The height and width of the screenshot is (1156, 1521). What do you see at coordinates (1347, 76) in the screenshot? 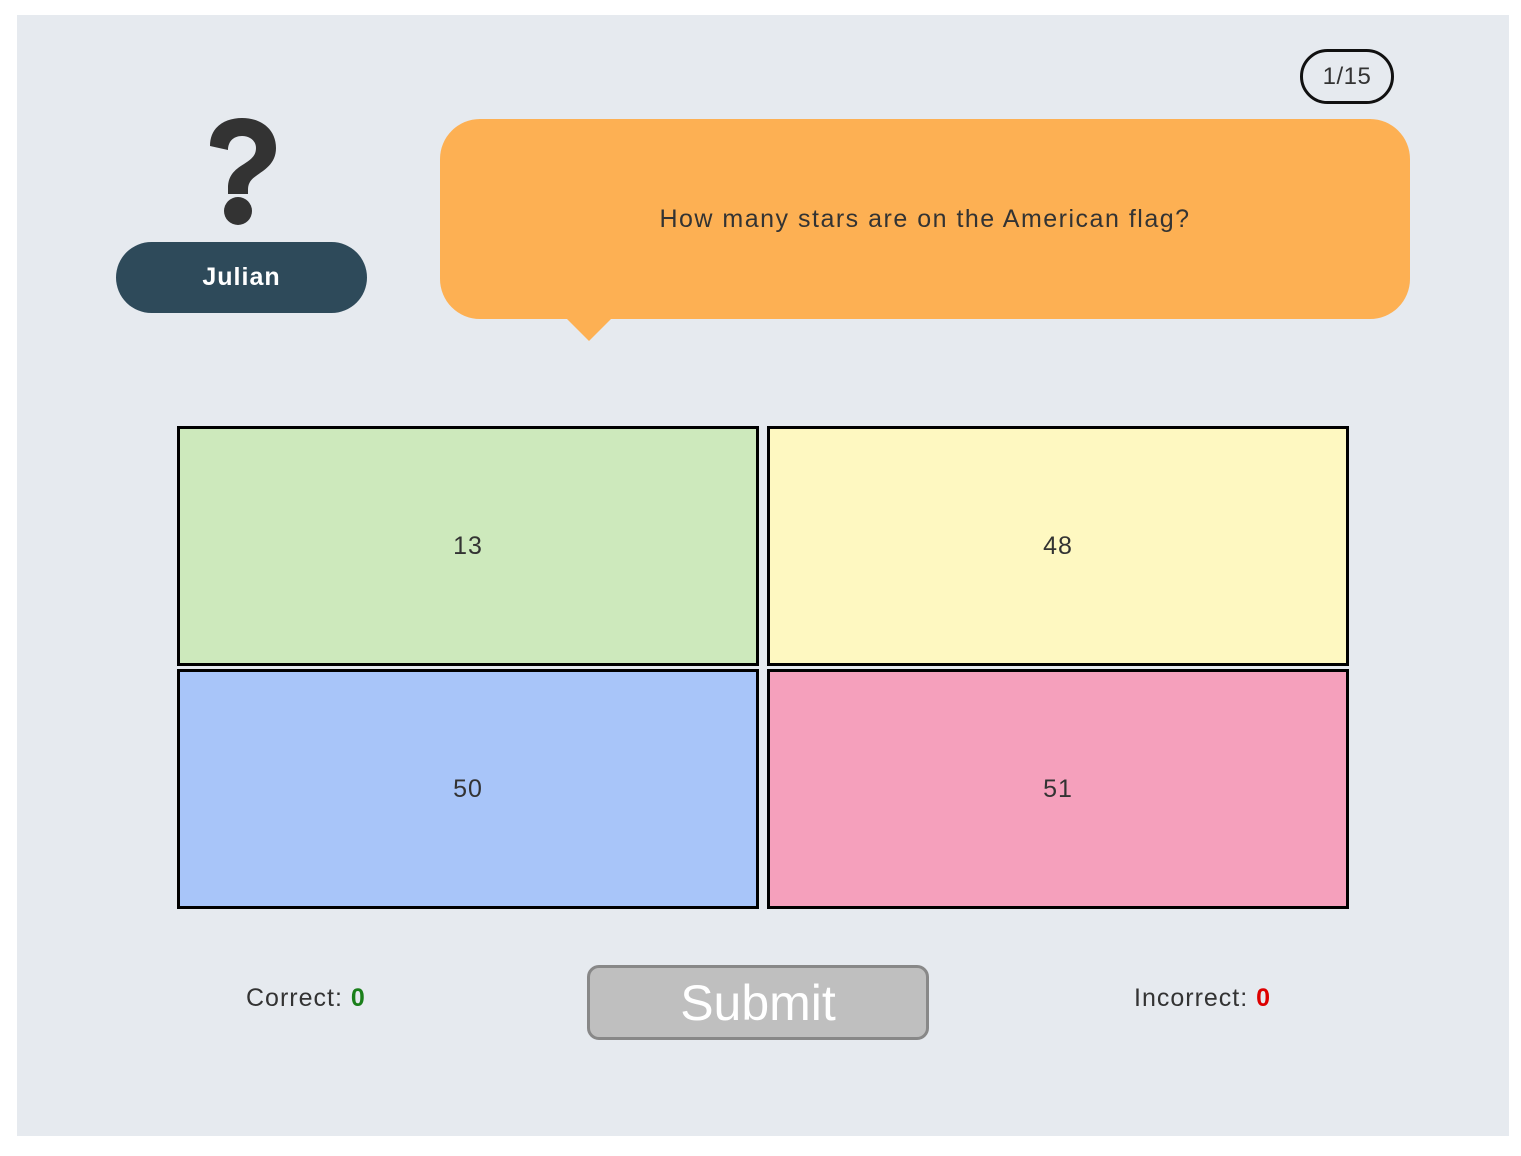
I see `question-progress-badge: 1/15` at bounding box center [1347, 76].